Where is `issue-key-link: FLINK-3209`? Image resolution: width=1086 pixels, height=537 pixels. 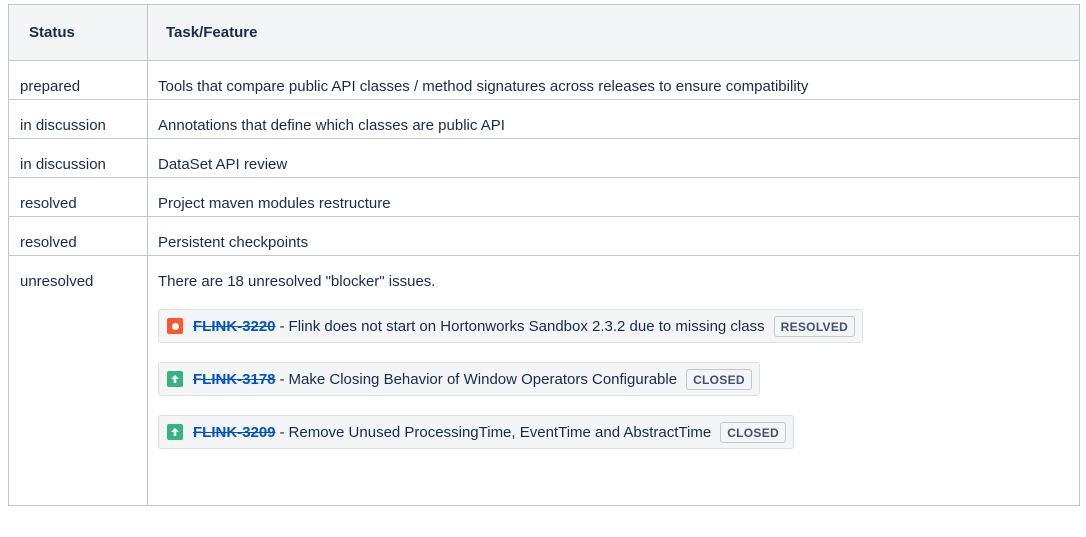
issue-key-link: FLINK-3209 is located at coordinates (234, 432).